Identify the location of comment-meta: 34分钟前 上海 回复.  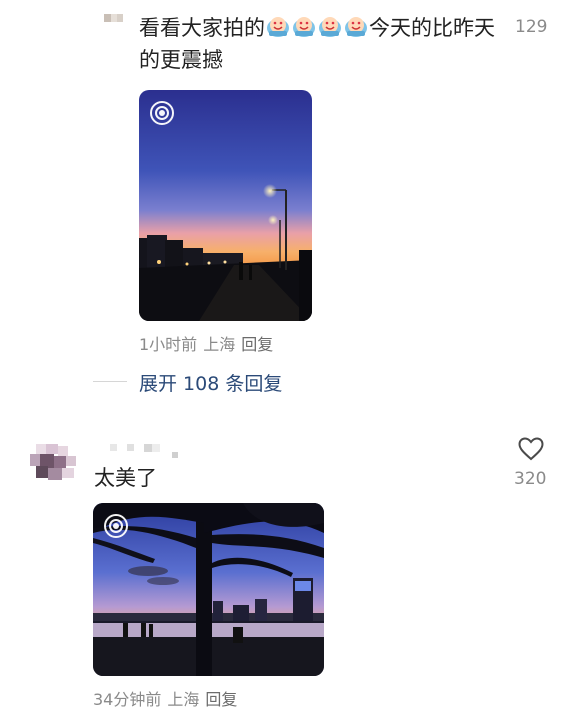
(165, 698).